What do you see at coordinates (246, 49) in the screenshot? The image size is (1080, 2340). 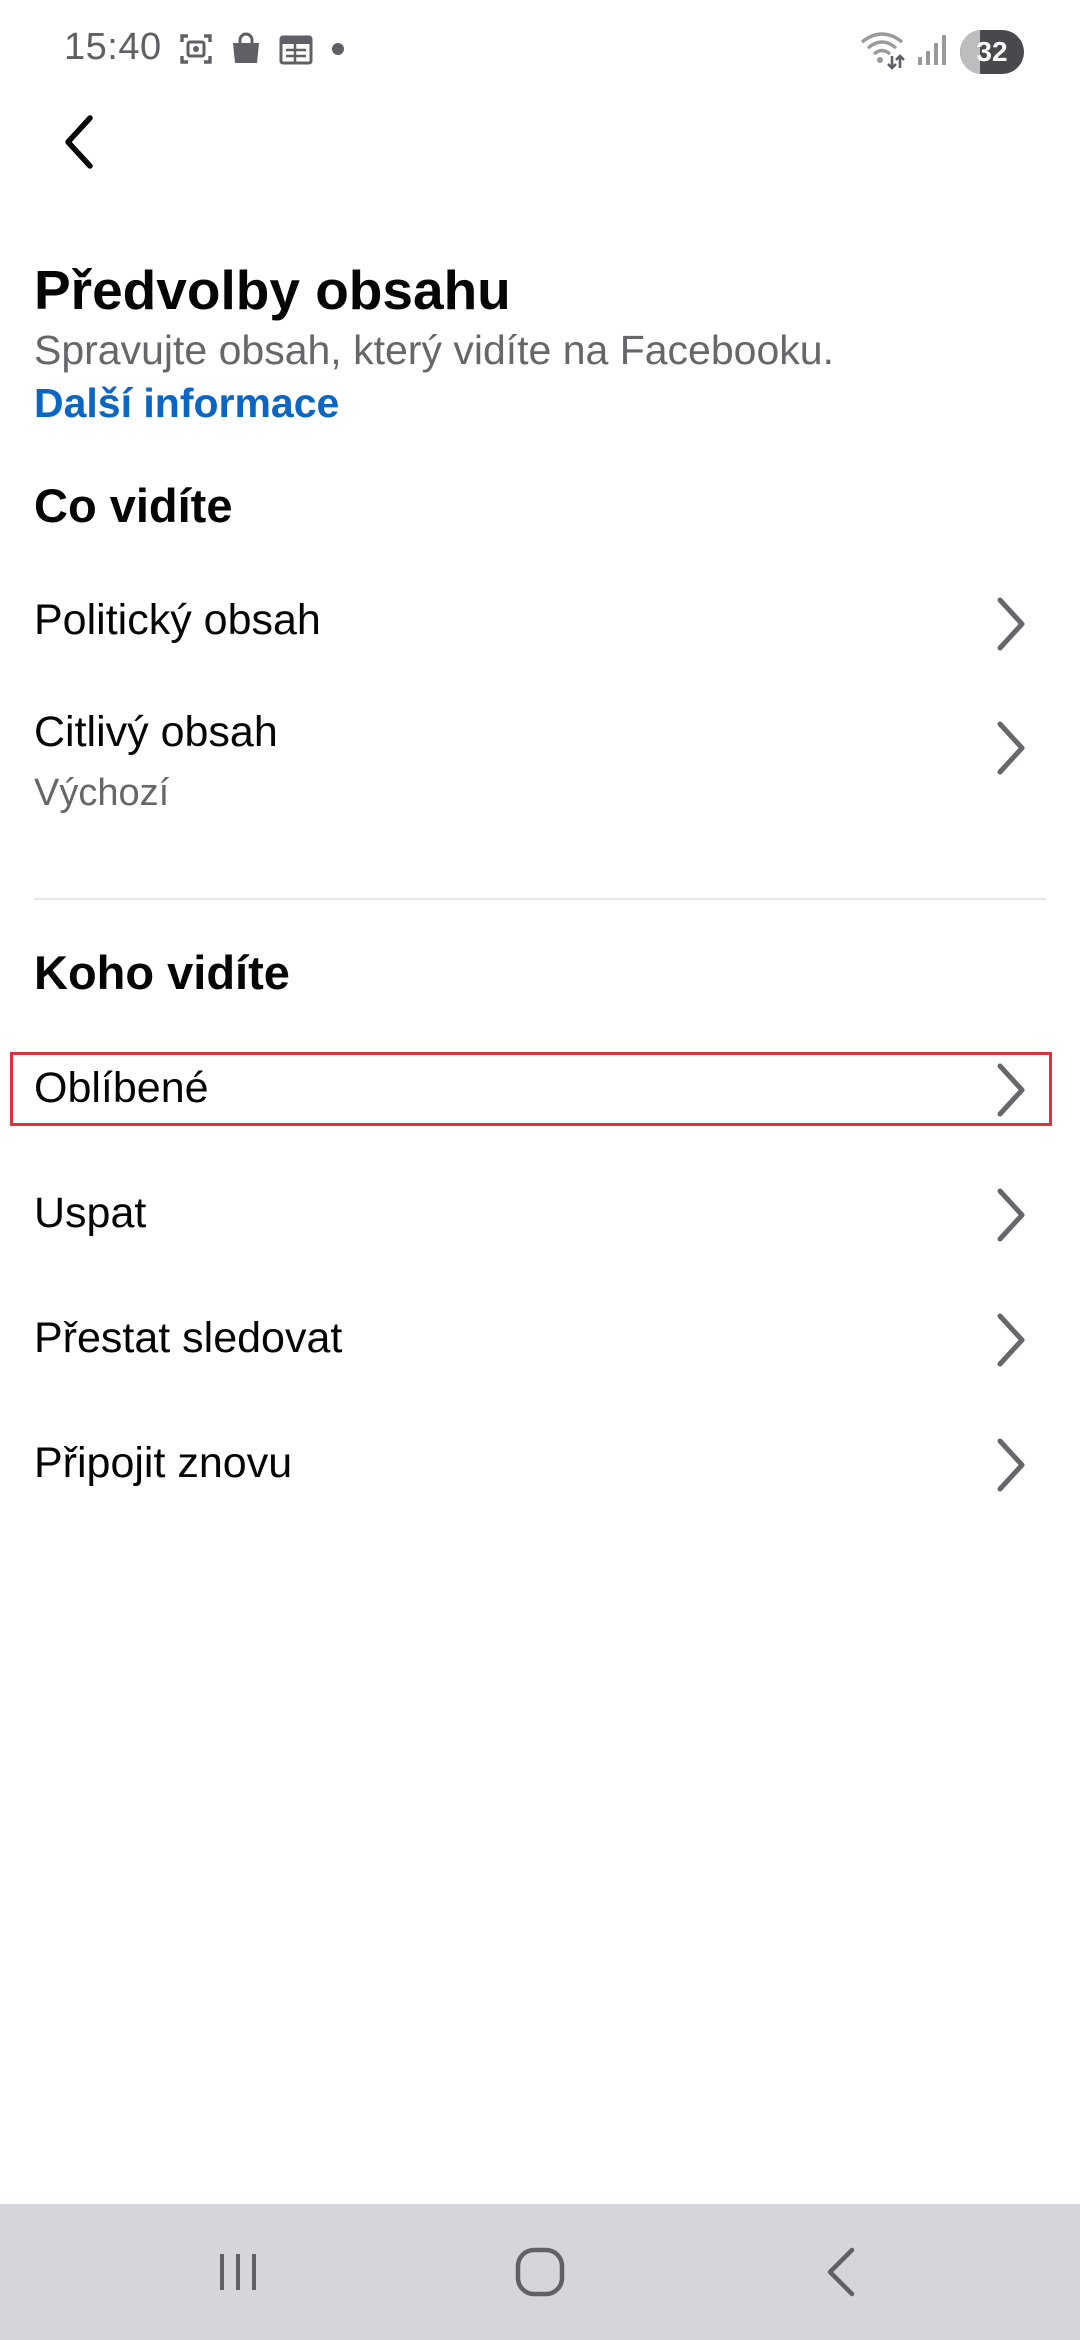 I see `shopping-bag-icon` at bounding box center [246, 49].